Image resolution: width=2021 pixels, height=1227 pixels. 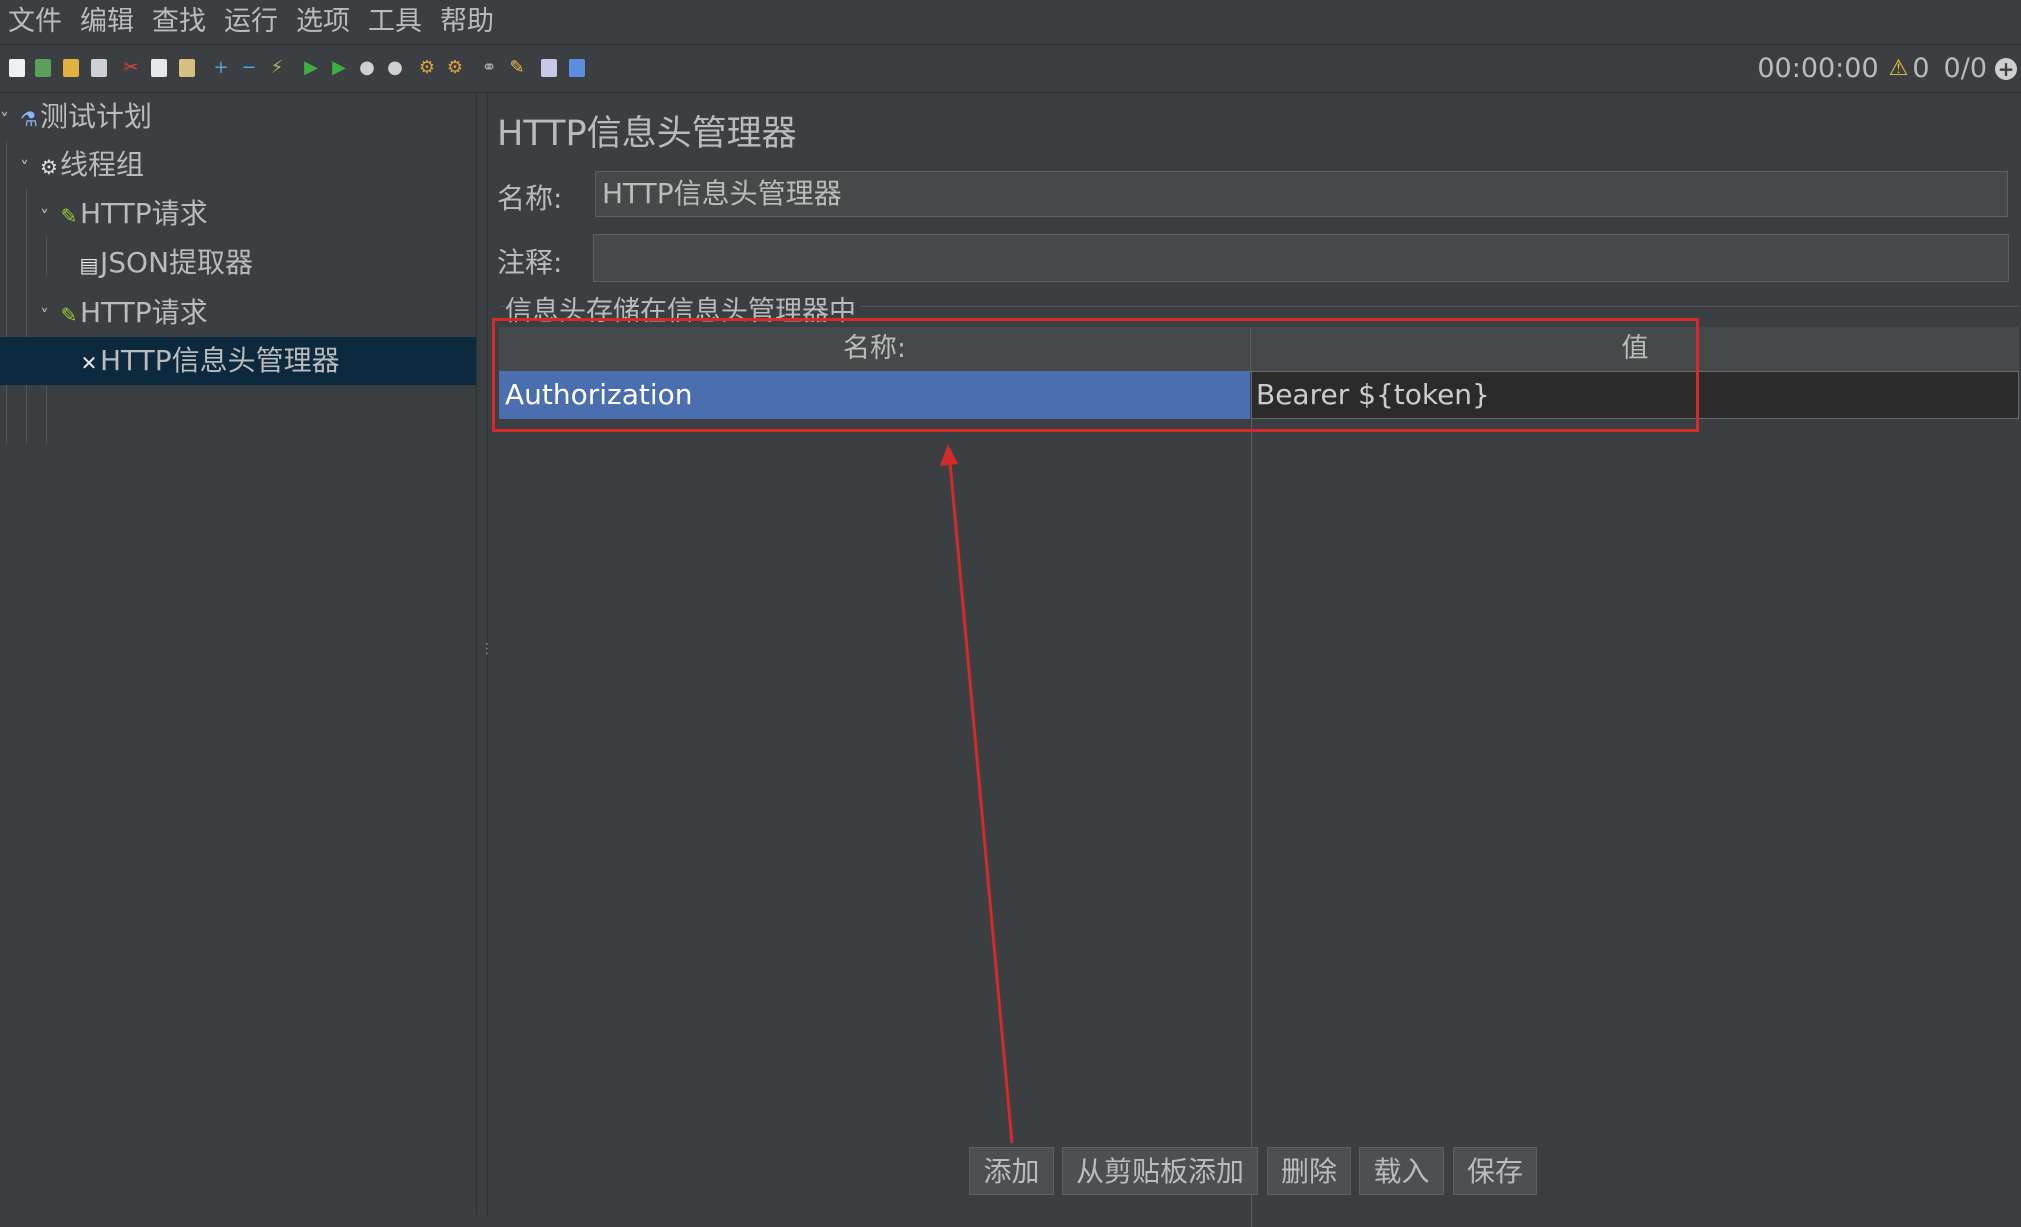 What do you see at coordinates (396, 22) in the screenshot?
I see `menu-tools: 工具` at bounding box center [396, 22].